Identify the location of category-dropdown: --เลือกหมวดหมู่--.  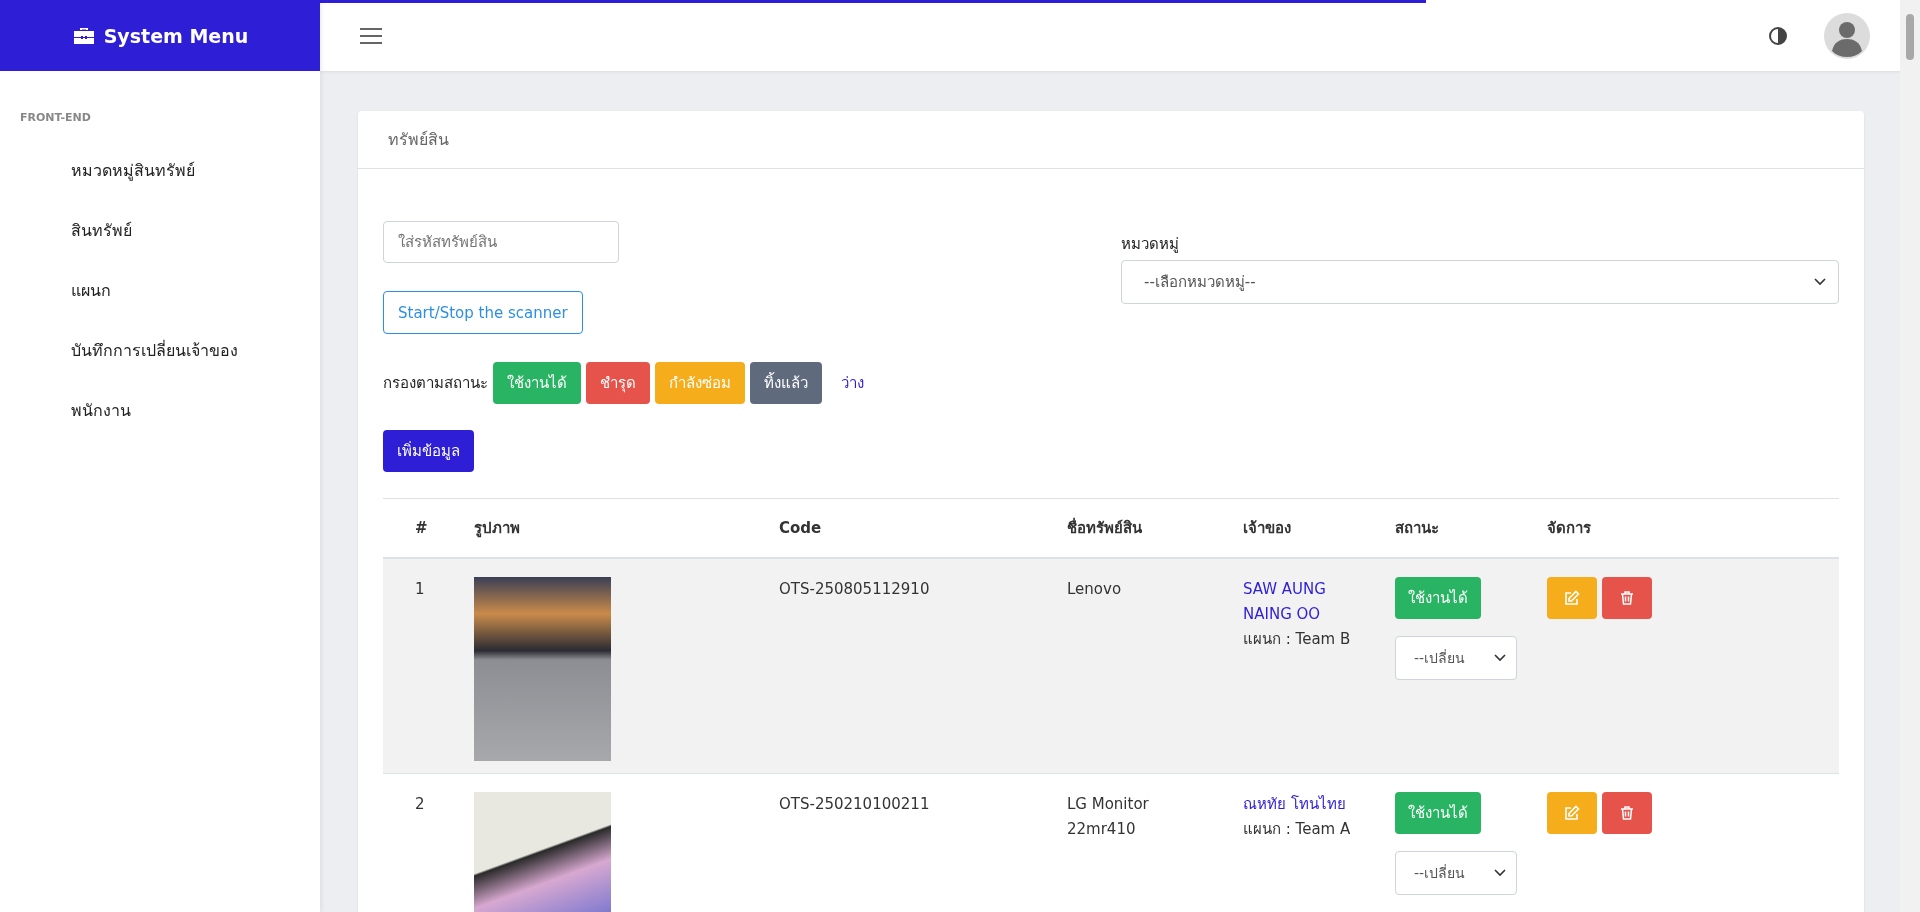
(1480, 282).